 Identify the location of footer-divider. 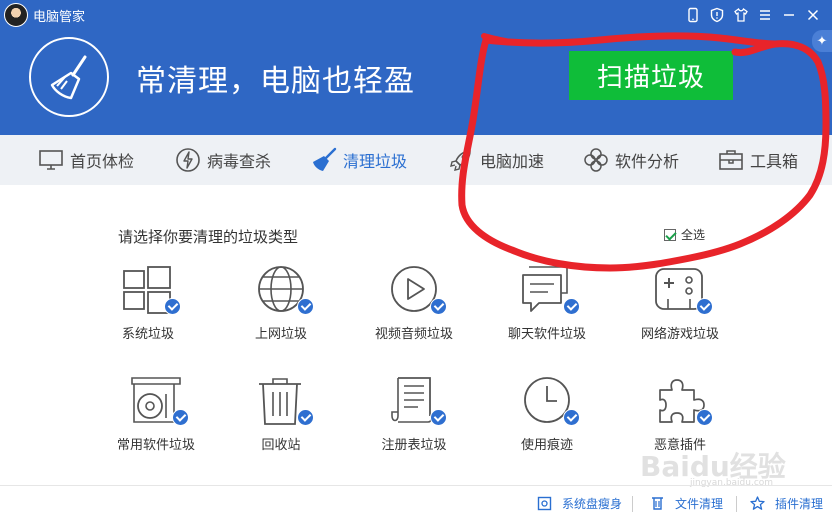
(416, 485).